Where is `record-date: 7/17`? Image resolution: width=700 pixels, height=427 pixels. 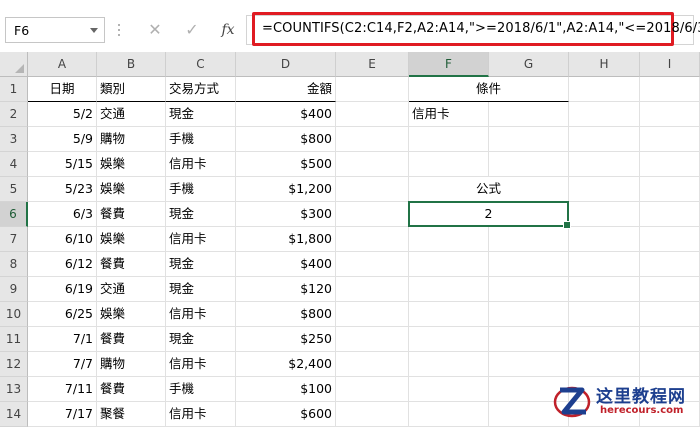
record-date: 7/17 is located at coordinates (62, 414).